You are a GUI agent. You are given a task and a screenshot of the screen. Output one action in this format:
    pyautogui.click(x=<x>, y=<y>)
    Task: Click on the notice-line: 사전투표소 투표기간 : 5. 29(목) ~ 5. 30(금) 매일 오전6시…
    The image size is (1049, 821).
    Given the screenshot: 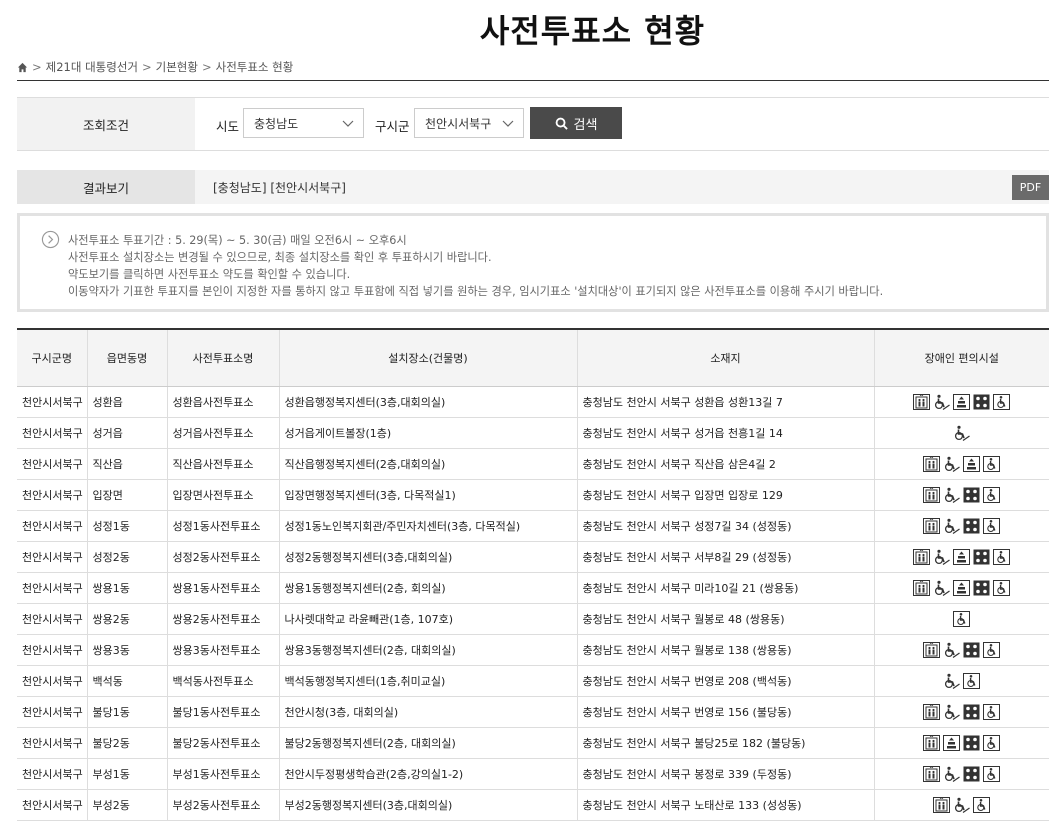 What is the action you would take?
    pyautogui.click(x=237, y=240)
    